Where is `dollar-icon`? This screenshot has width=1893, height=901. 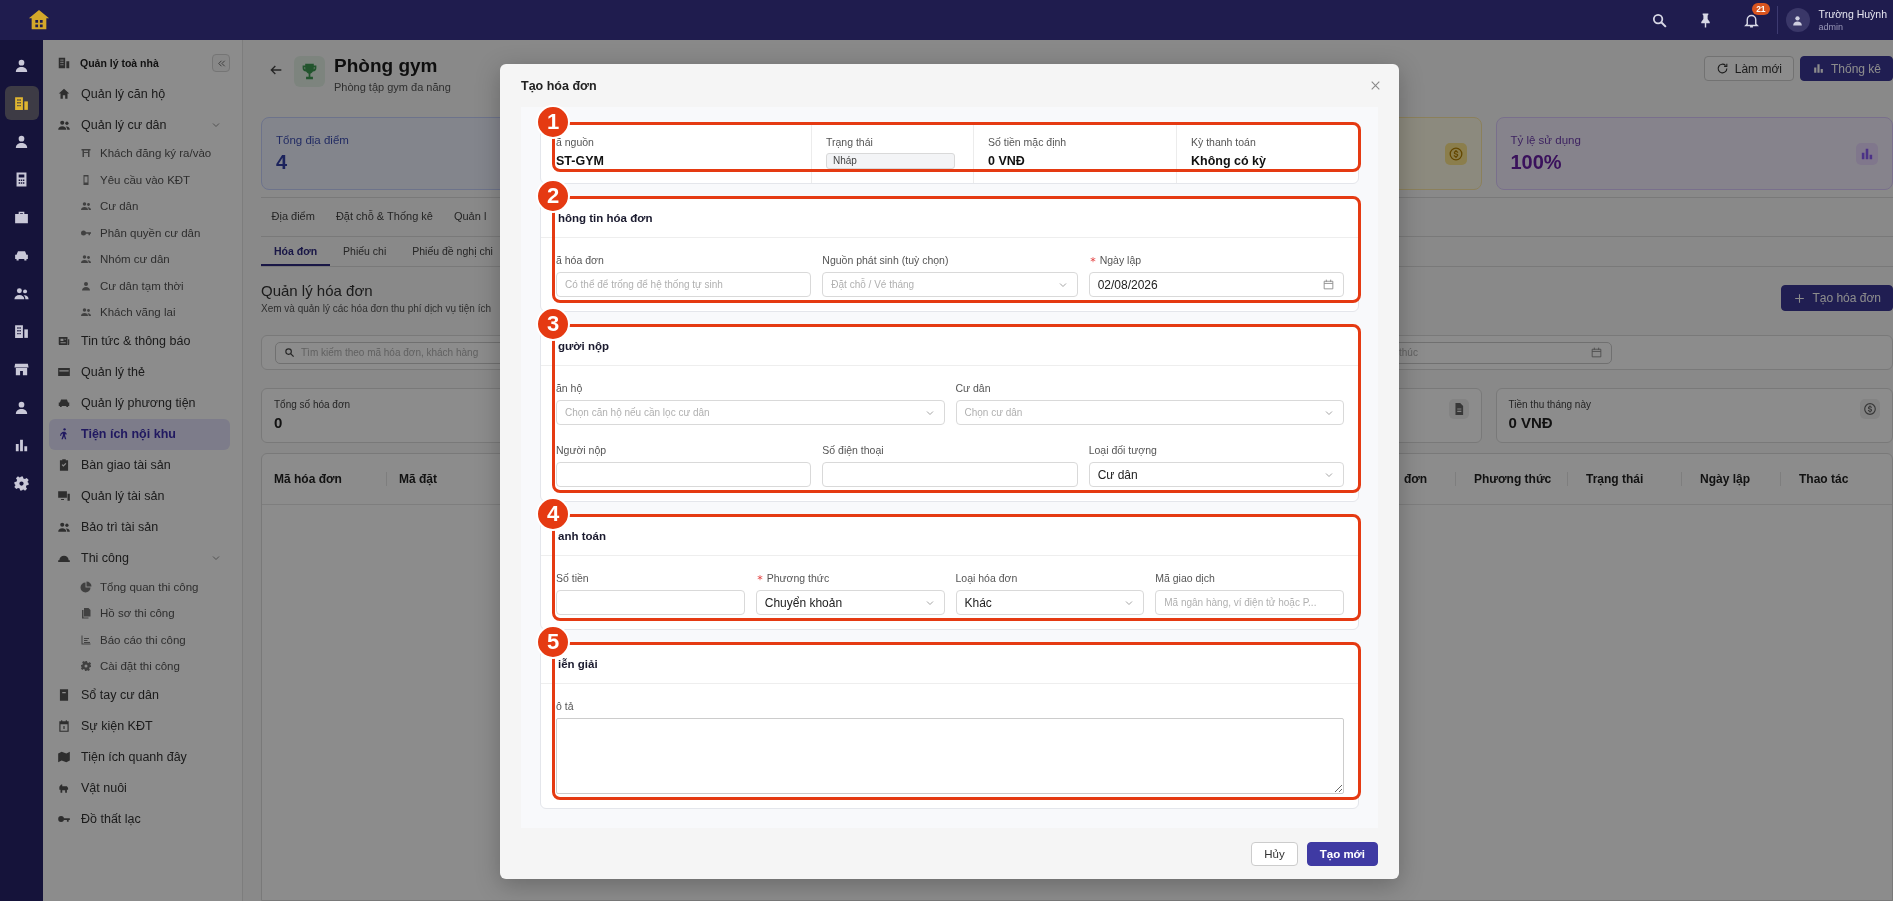
dollar-icon is located at coordinates (1455, 153).